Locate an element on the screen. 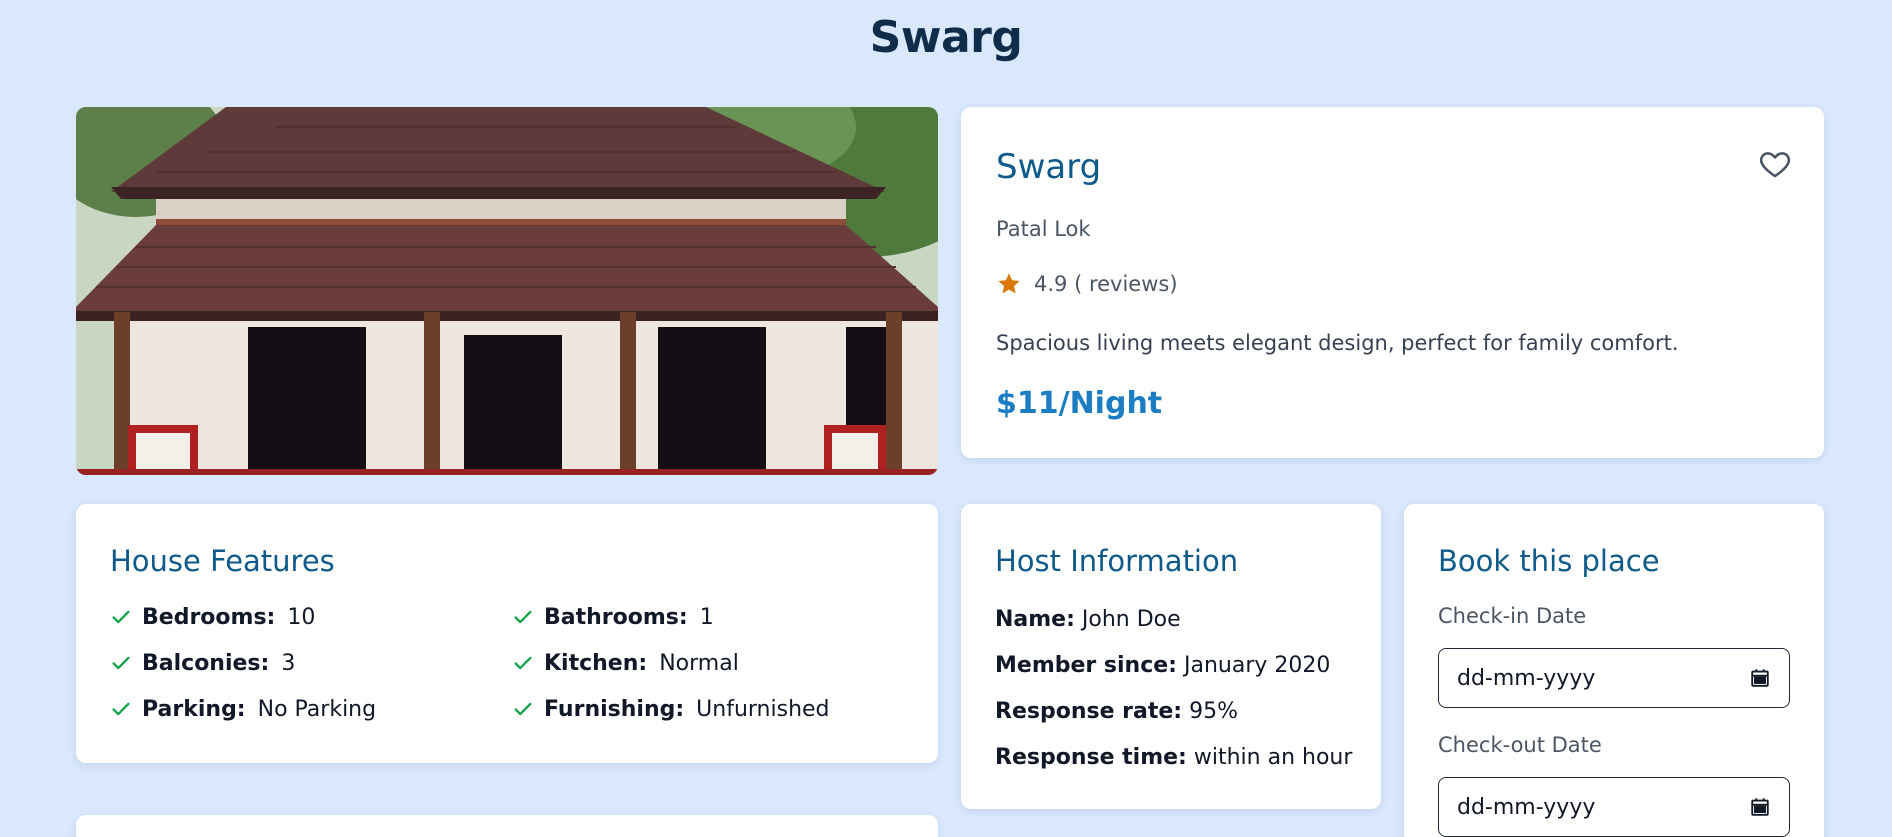  feature-item: Bathrooms: 1 is located at coordinates (712, 617).